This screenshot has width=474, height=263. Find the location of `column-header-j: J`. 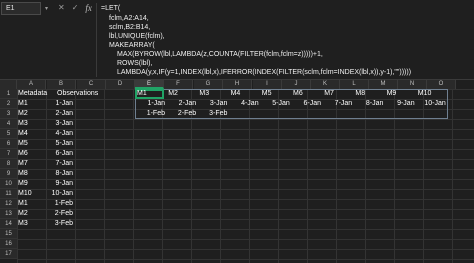

column-header-j: J is located at coordinates (296, 84).